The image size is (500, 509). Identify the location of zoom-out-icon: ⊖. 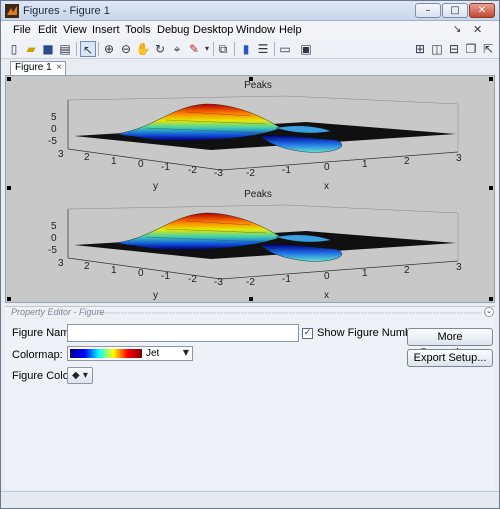
(126, 49).